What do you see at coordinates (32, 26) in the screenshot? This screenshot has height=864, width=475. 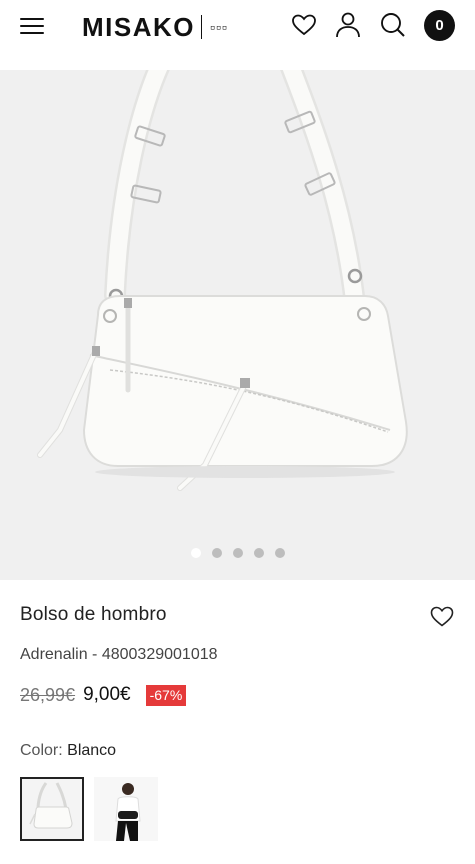 I see `menu-icon` at bounding box center [32, 26].